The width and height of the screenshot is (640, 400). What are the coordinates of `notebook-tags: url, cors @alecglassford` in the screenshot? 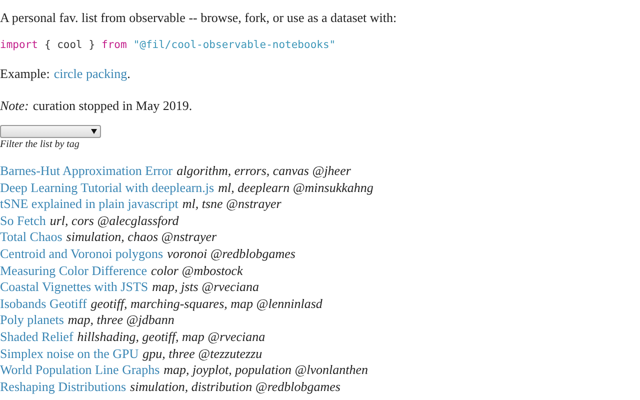 It's located at (114, 221).